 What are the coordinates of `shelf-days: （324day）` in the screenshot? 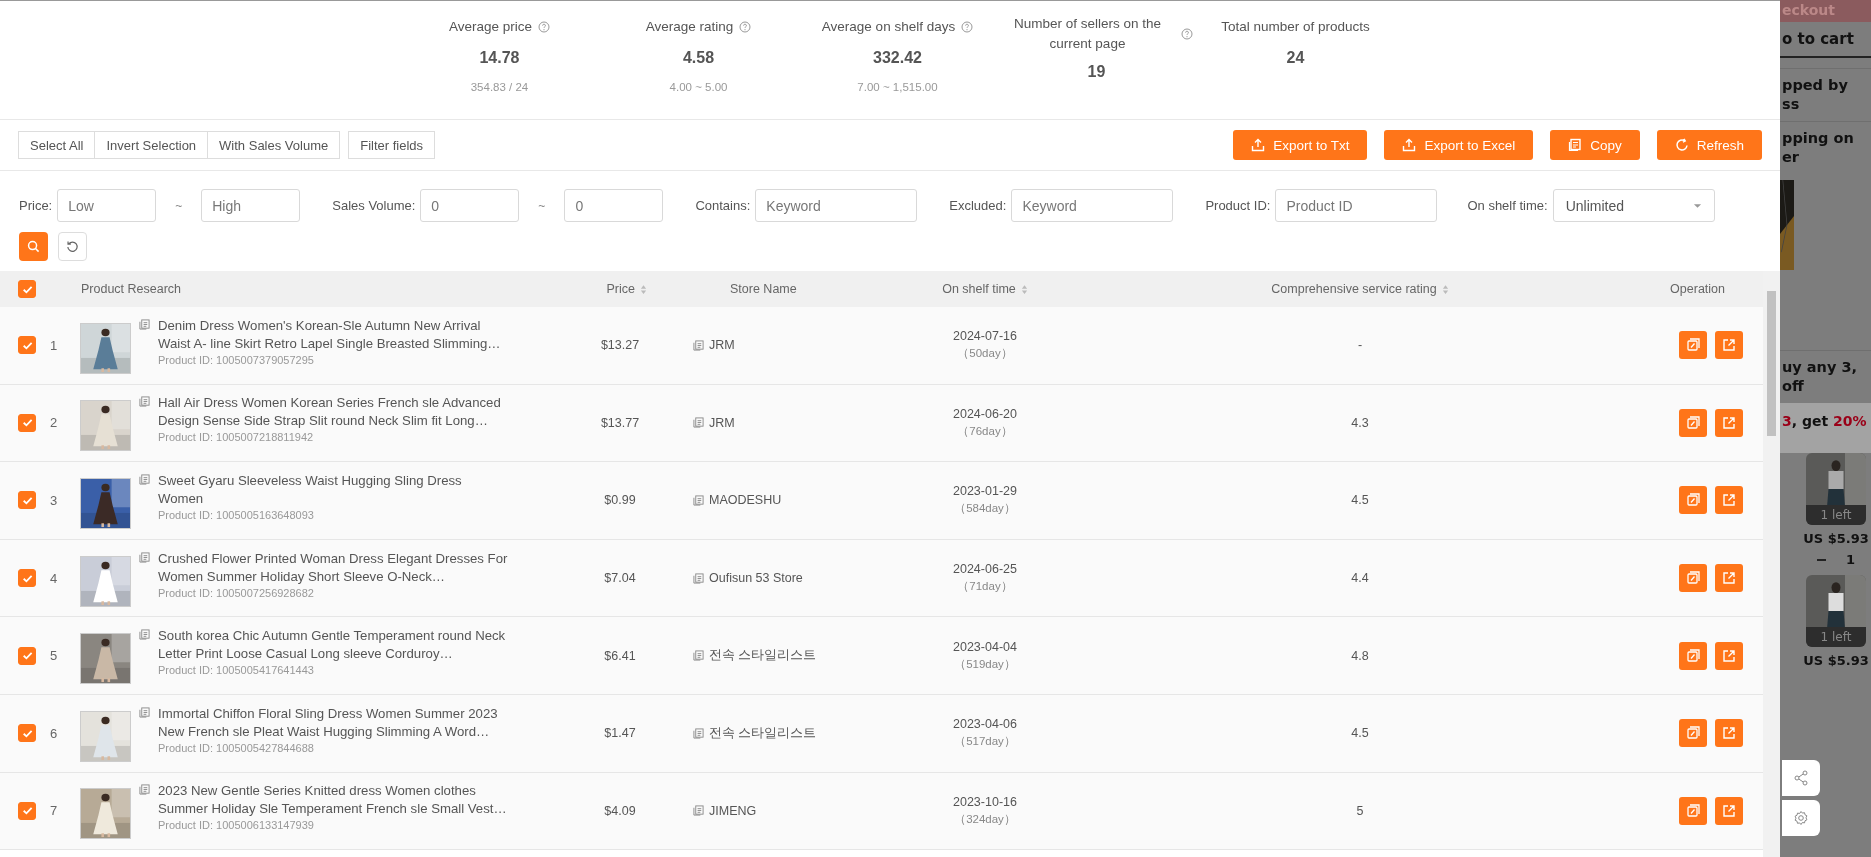 It's located at (985, 819).